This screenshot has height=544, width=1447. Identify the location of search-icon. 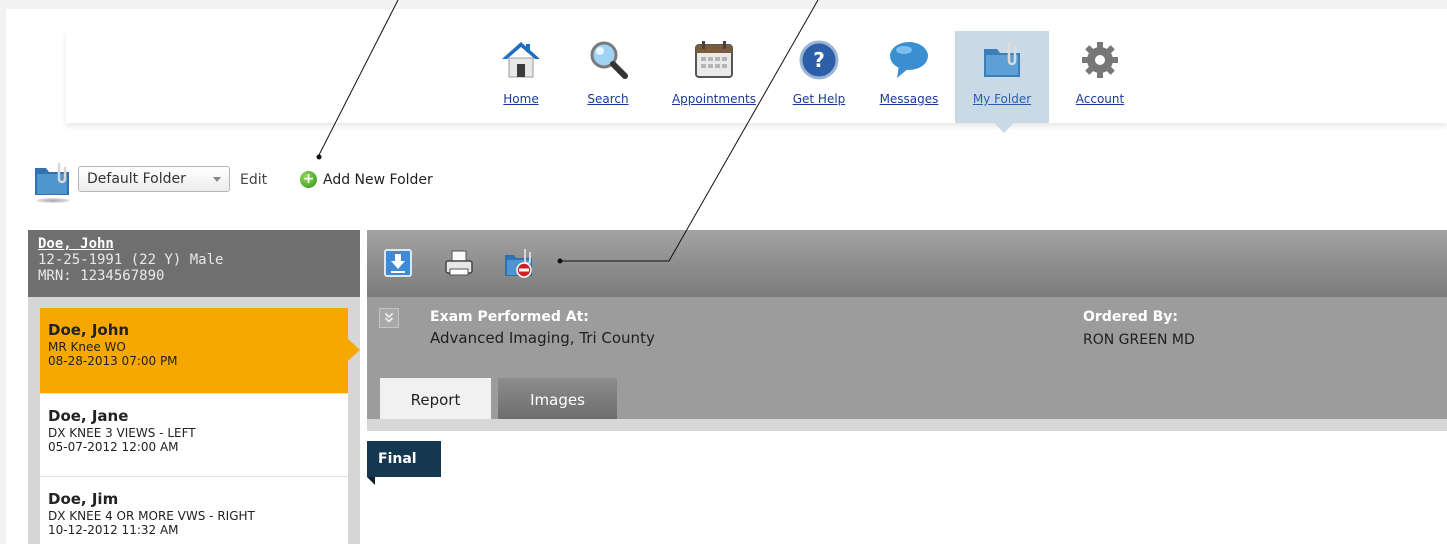
(609, 60).